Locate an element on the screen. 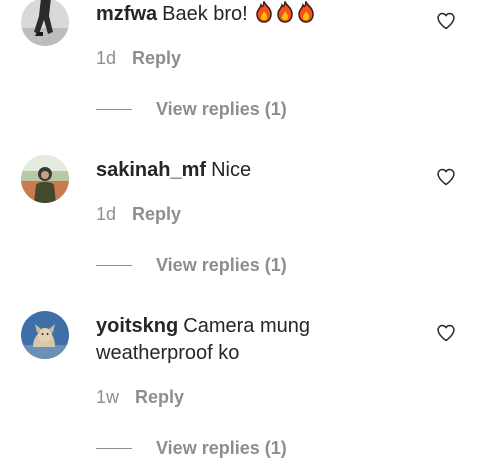 Image resolution: width=478 pixels, height=466 pixels. comment-text: mzfwa Baek bro! is located at coordinates (256, 15).